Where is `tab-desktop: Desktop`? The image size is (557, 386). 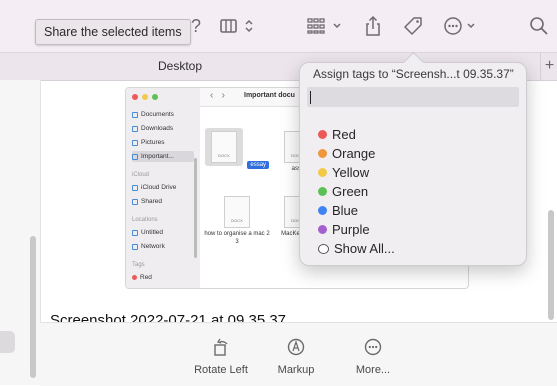 tab-desktop: Desktop is located at coordinates (180, 66).